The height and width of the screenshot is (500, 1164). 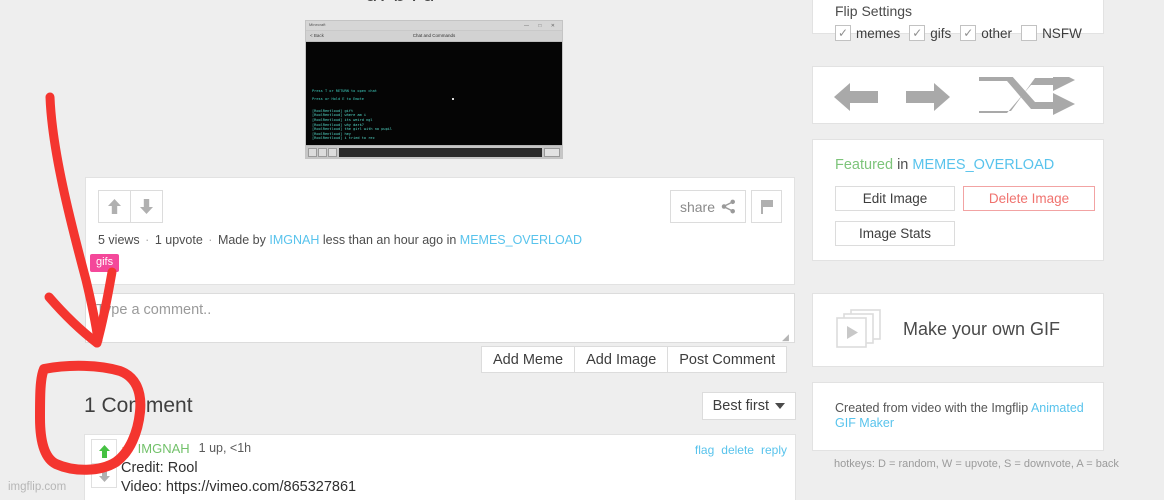 What do you see at coordinates (338, 99) in the screenshot?
I see `media-hint-2: Press or Hold E to Emote` at bounding box center [338, 99].